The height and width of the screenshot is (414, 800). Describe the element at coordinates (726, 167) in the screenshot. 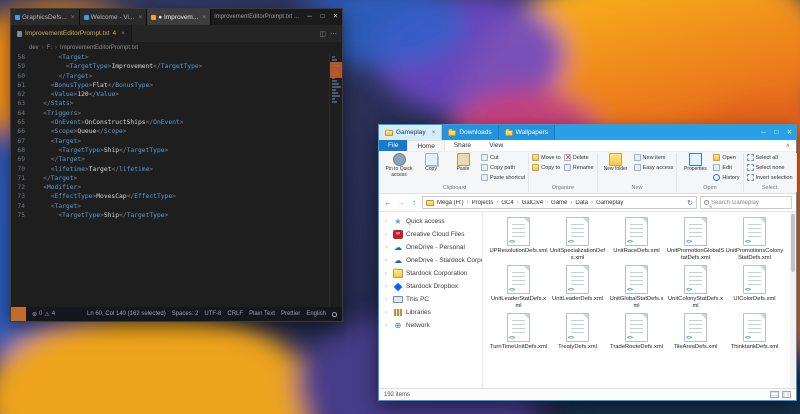

I see `edit-button: Edit` at that location.